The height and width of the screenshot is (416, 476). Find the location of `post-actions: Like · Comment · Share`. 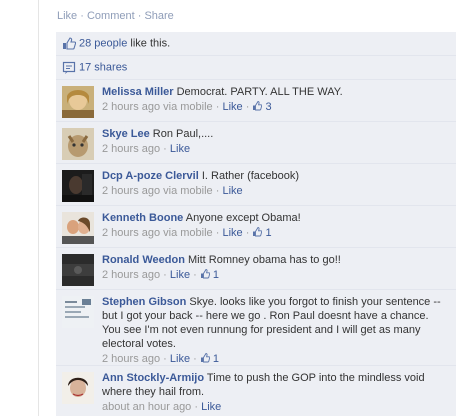

post-actions: Like · Comment · Share is located at coordinates (115, 16).